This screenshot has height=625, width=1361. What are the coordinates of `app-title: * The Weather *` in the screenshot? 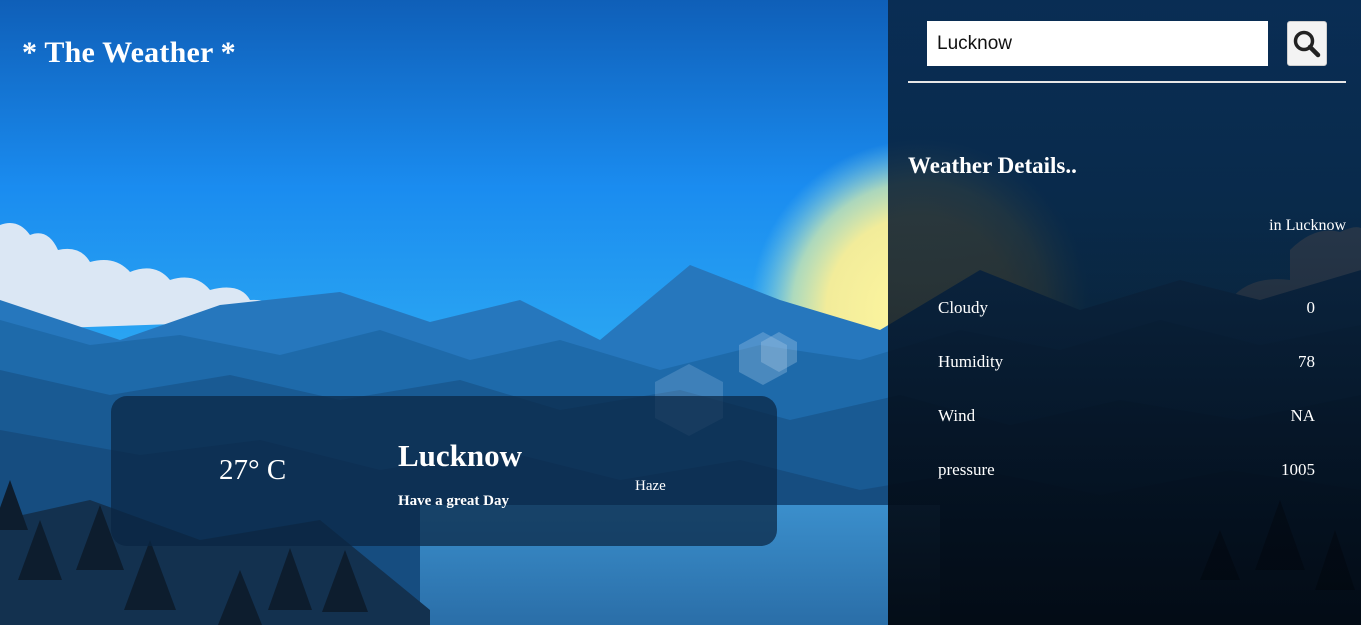 It's located at (129, 52).